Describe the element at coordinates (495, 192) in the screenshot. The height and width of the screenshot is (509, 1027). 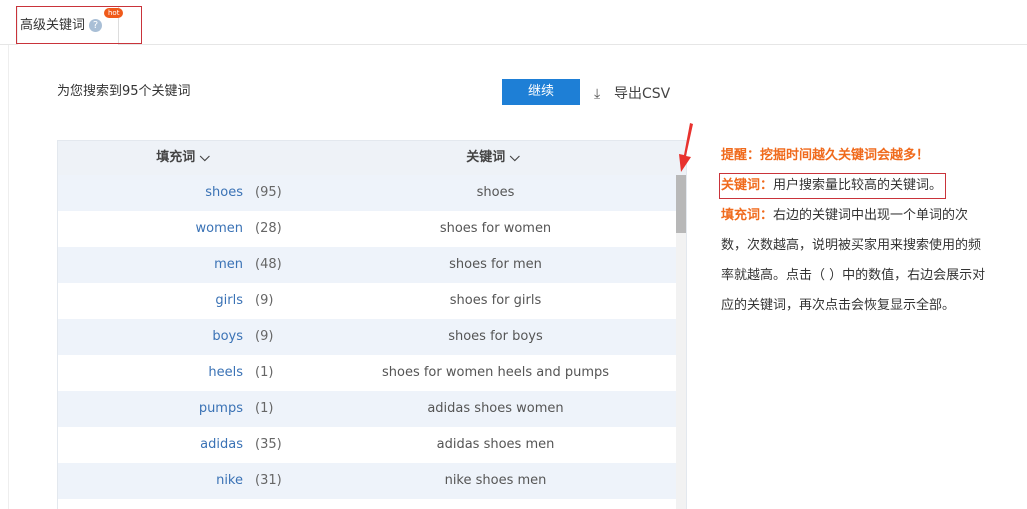
I see `keyword-cell: shoes` at that location.